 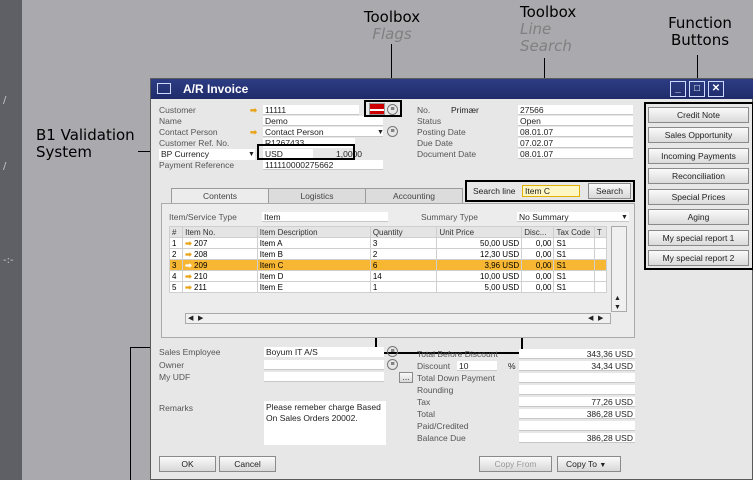 I want to click on table-row: 5 ➡ 211 Item E 1 5,00 USD 0,00 S1, so click(x=388, y=287).